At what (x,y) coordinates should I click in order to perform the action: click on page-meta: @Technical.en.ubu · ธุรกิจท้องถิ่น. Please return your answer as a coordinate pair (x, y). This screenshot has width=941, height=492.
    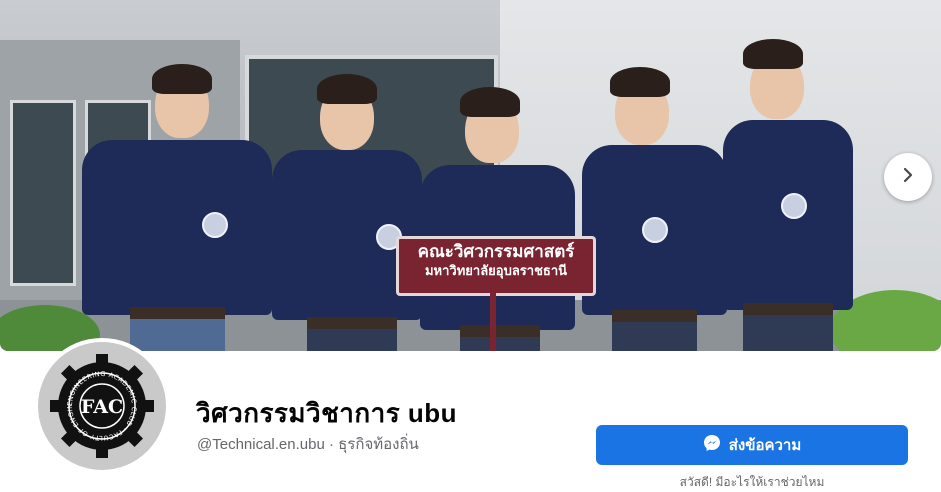
    Looking at the image, I should click on (308, 444).